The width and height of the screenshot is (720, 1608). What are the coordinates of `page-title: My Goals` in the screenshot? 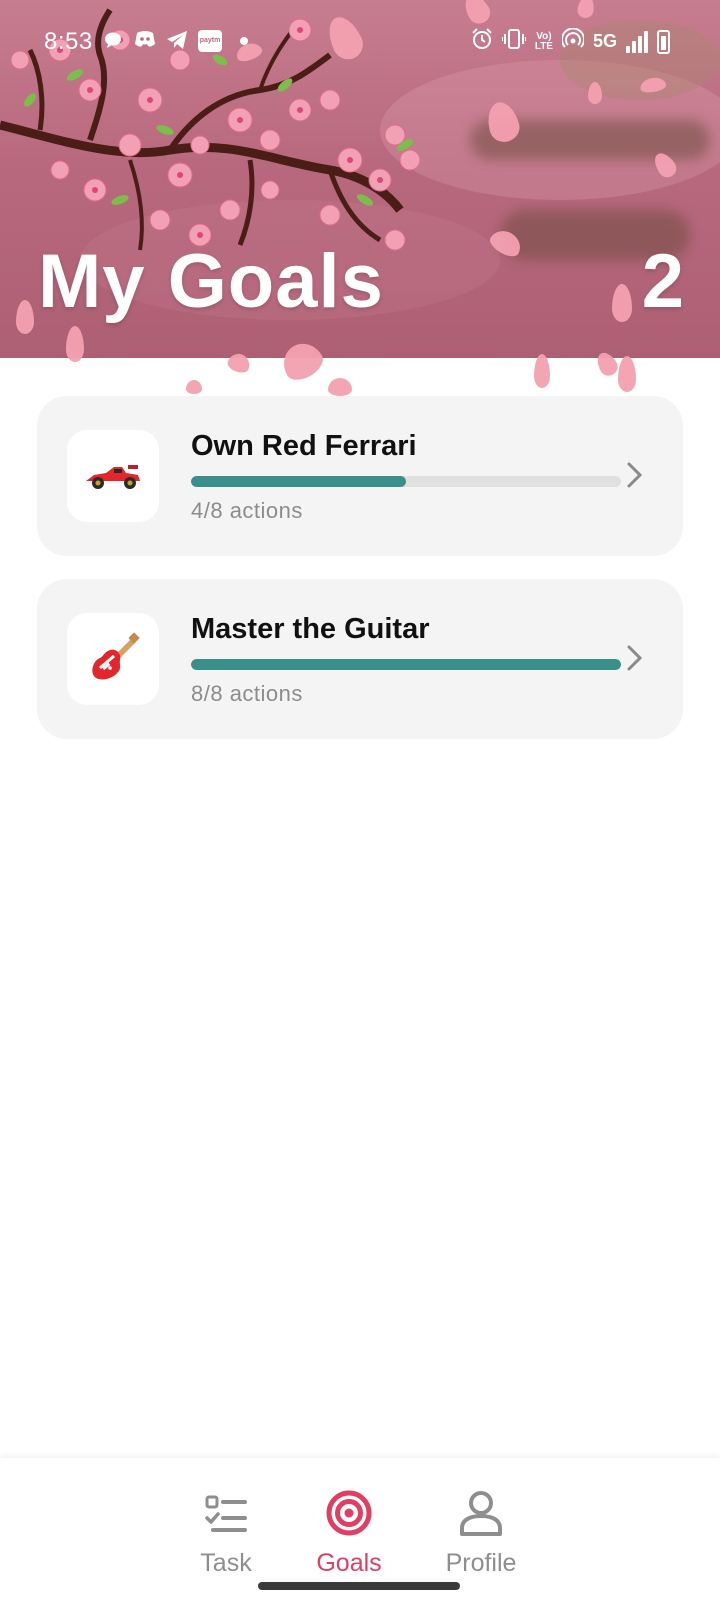 It's located at (211, 281).